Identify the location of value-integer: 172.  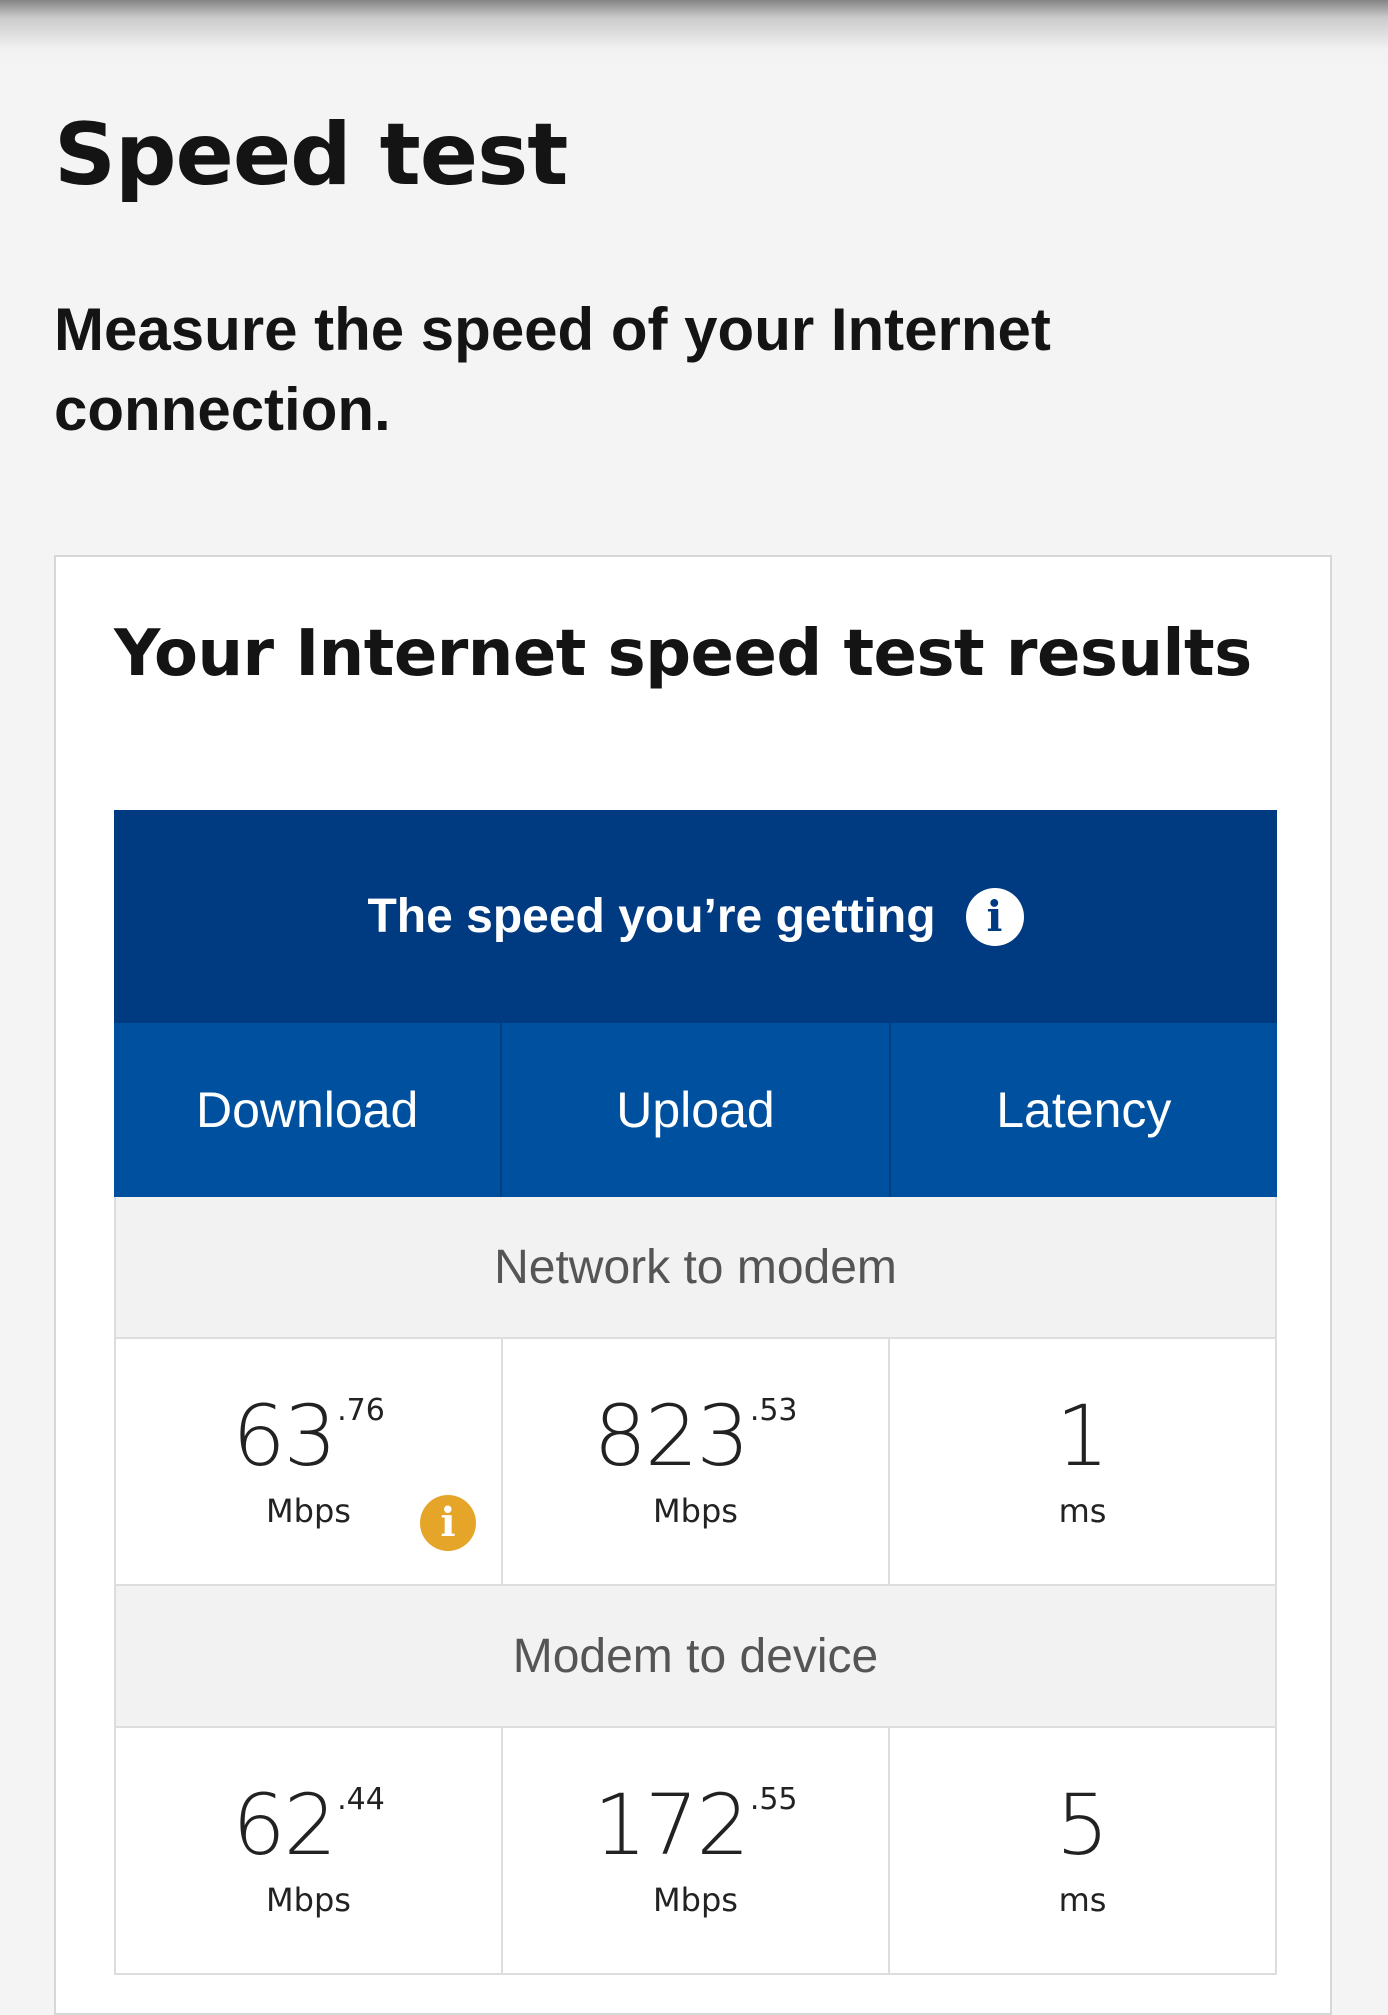
(671, 1824).